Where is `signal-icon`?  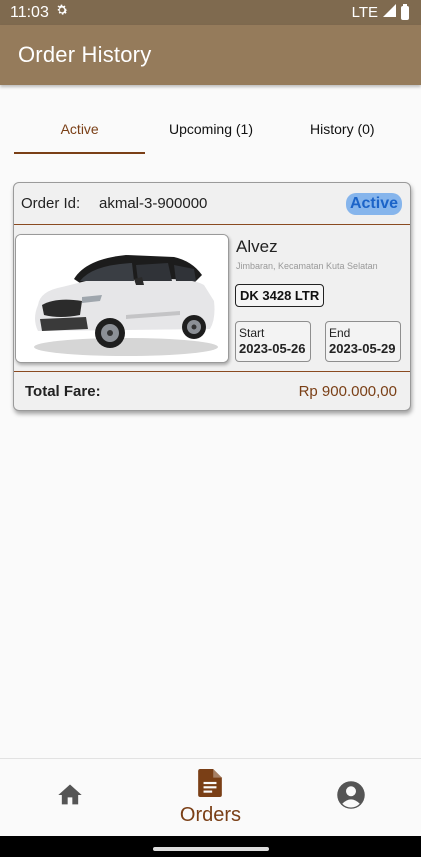 signal-icon is located at coordinates (389, 12).